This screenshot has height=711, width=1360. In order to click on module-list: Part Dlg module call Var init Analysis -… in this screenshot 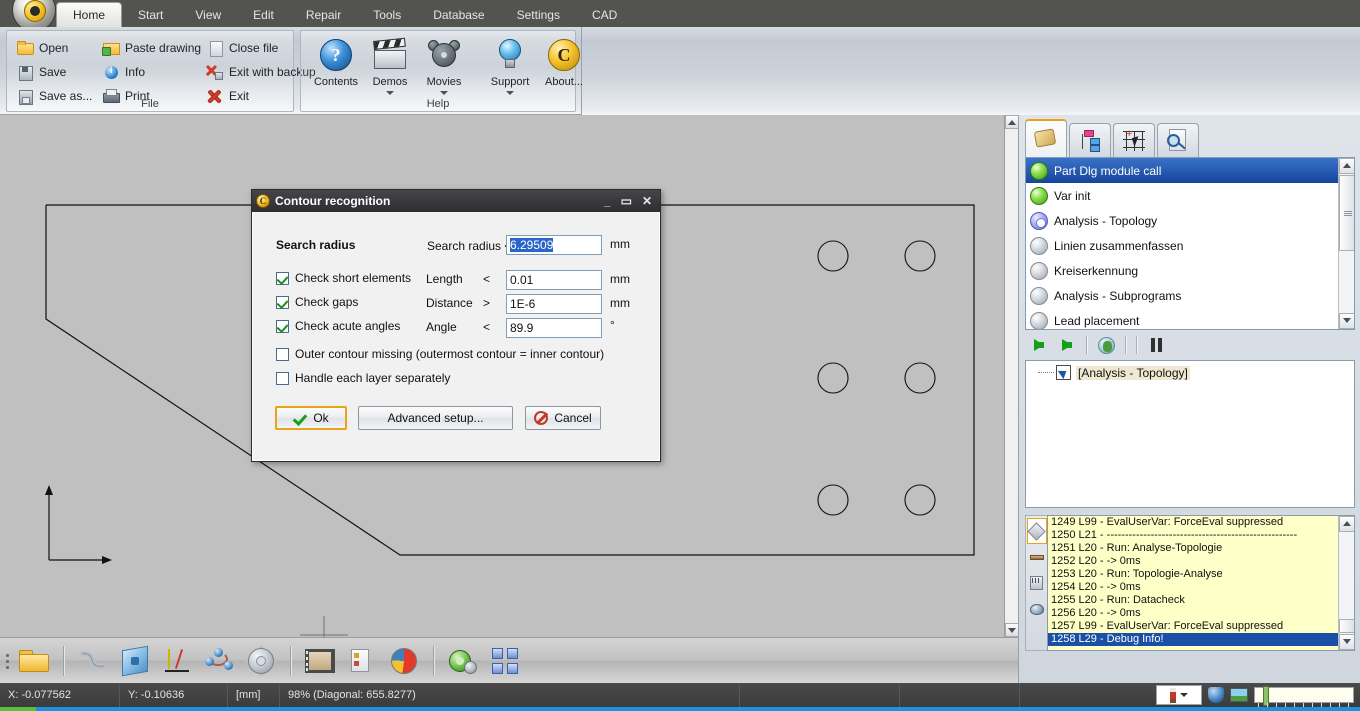, I will do `click(1190, 243)`.